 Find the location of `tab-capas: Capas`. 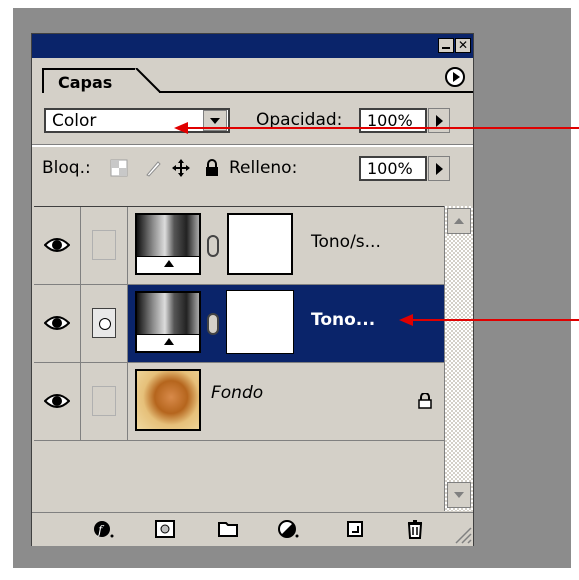

tab-capas: Capas is located at coordinates (89, 80).